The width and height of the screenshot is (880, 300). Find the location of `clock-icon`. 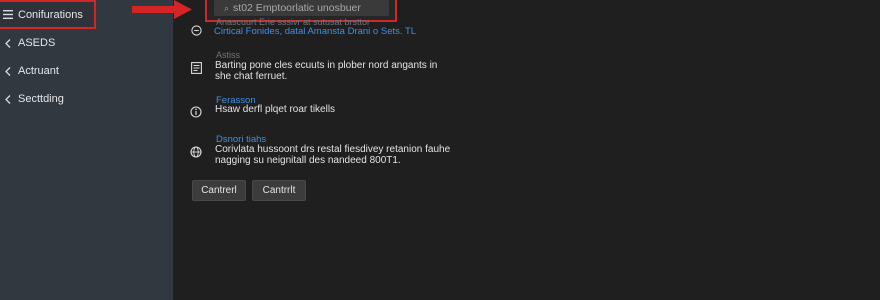

clock-icon is located at coordinates (196, 30).